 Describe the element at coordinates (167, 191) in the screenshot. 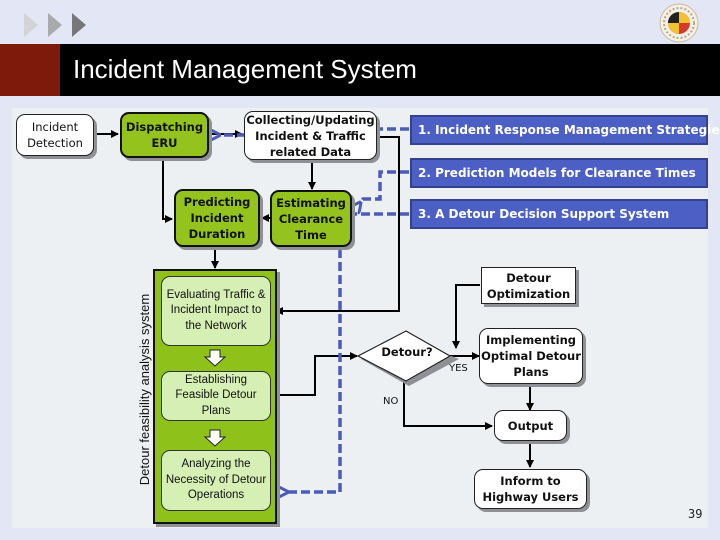

I see `edge-dispatch-to-predicting` at that location.